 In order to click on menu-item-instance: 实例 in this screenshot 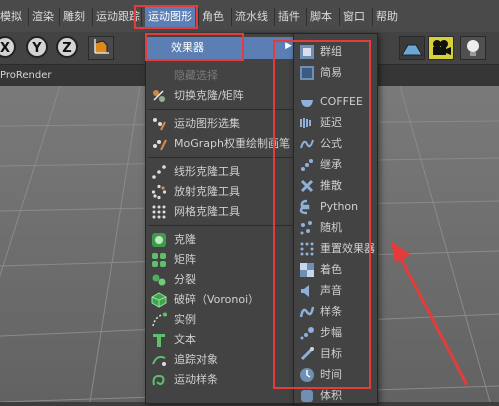, I will do `click(221, 320)`.